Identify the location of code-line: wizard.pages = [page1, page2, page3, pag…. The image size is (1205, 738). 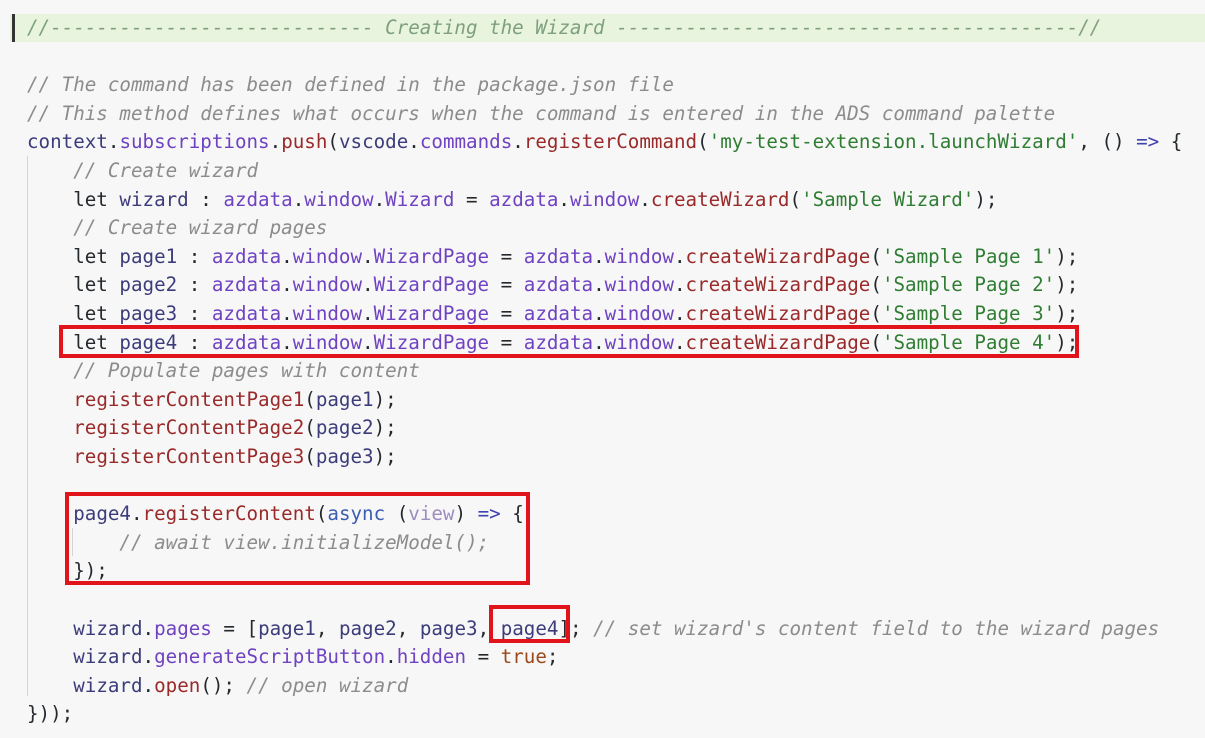
(593, 629).